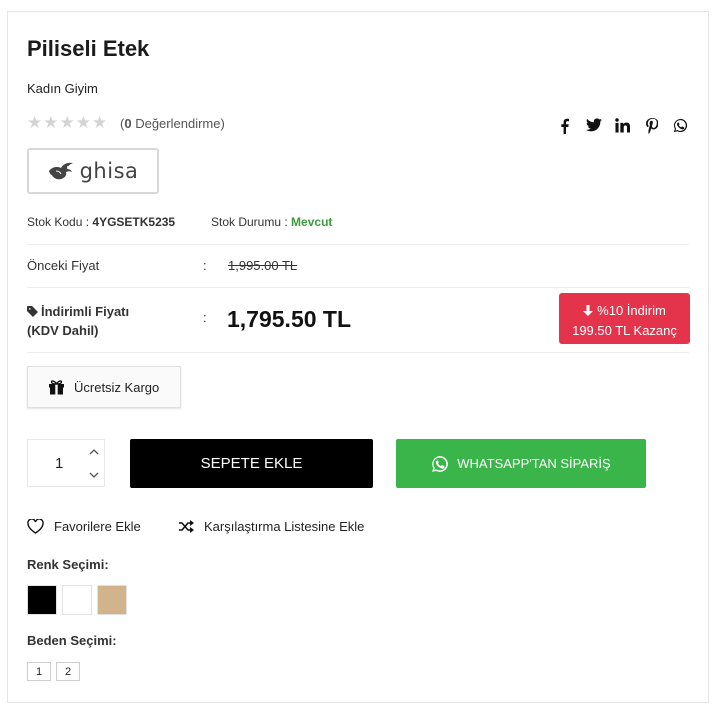 This screenshot has width=721, height=711. Describe the element at coordinates (186, 526) in the screenshot. I see `shuffle-icon` at that location.